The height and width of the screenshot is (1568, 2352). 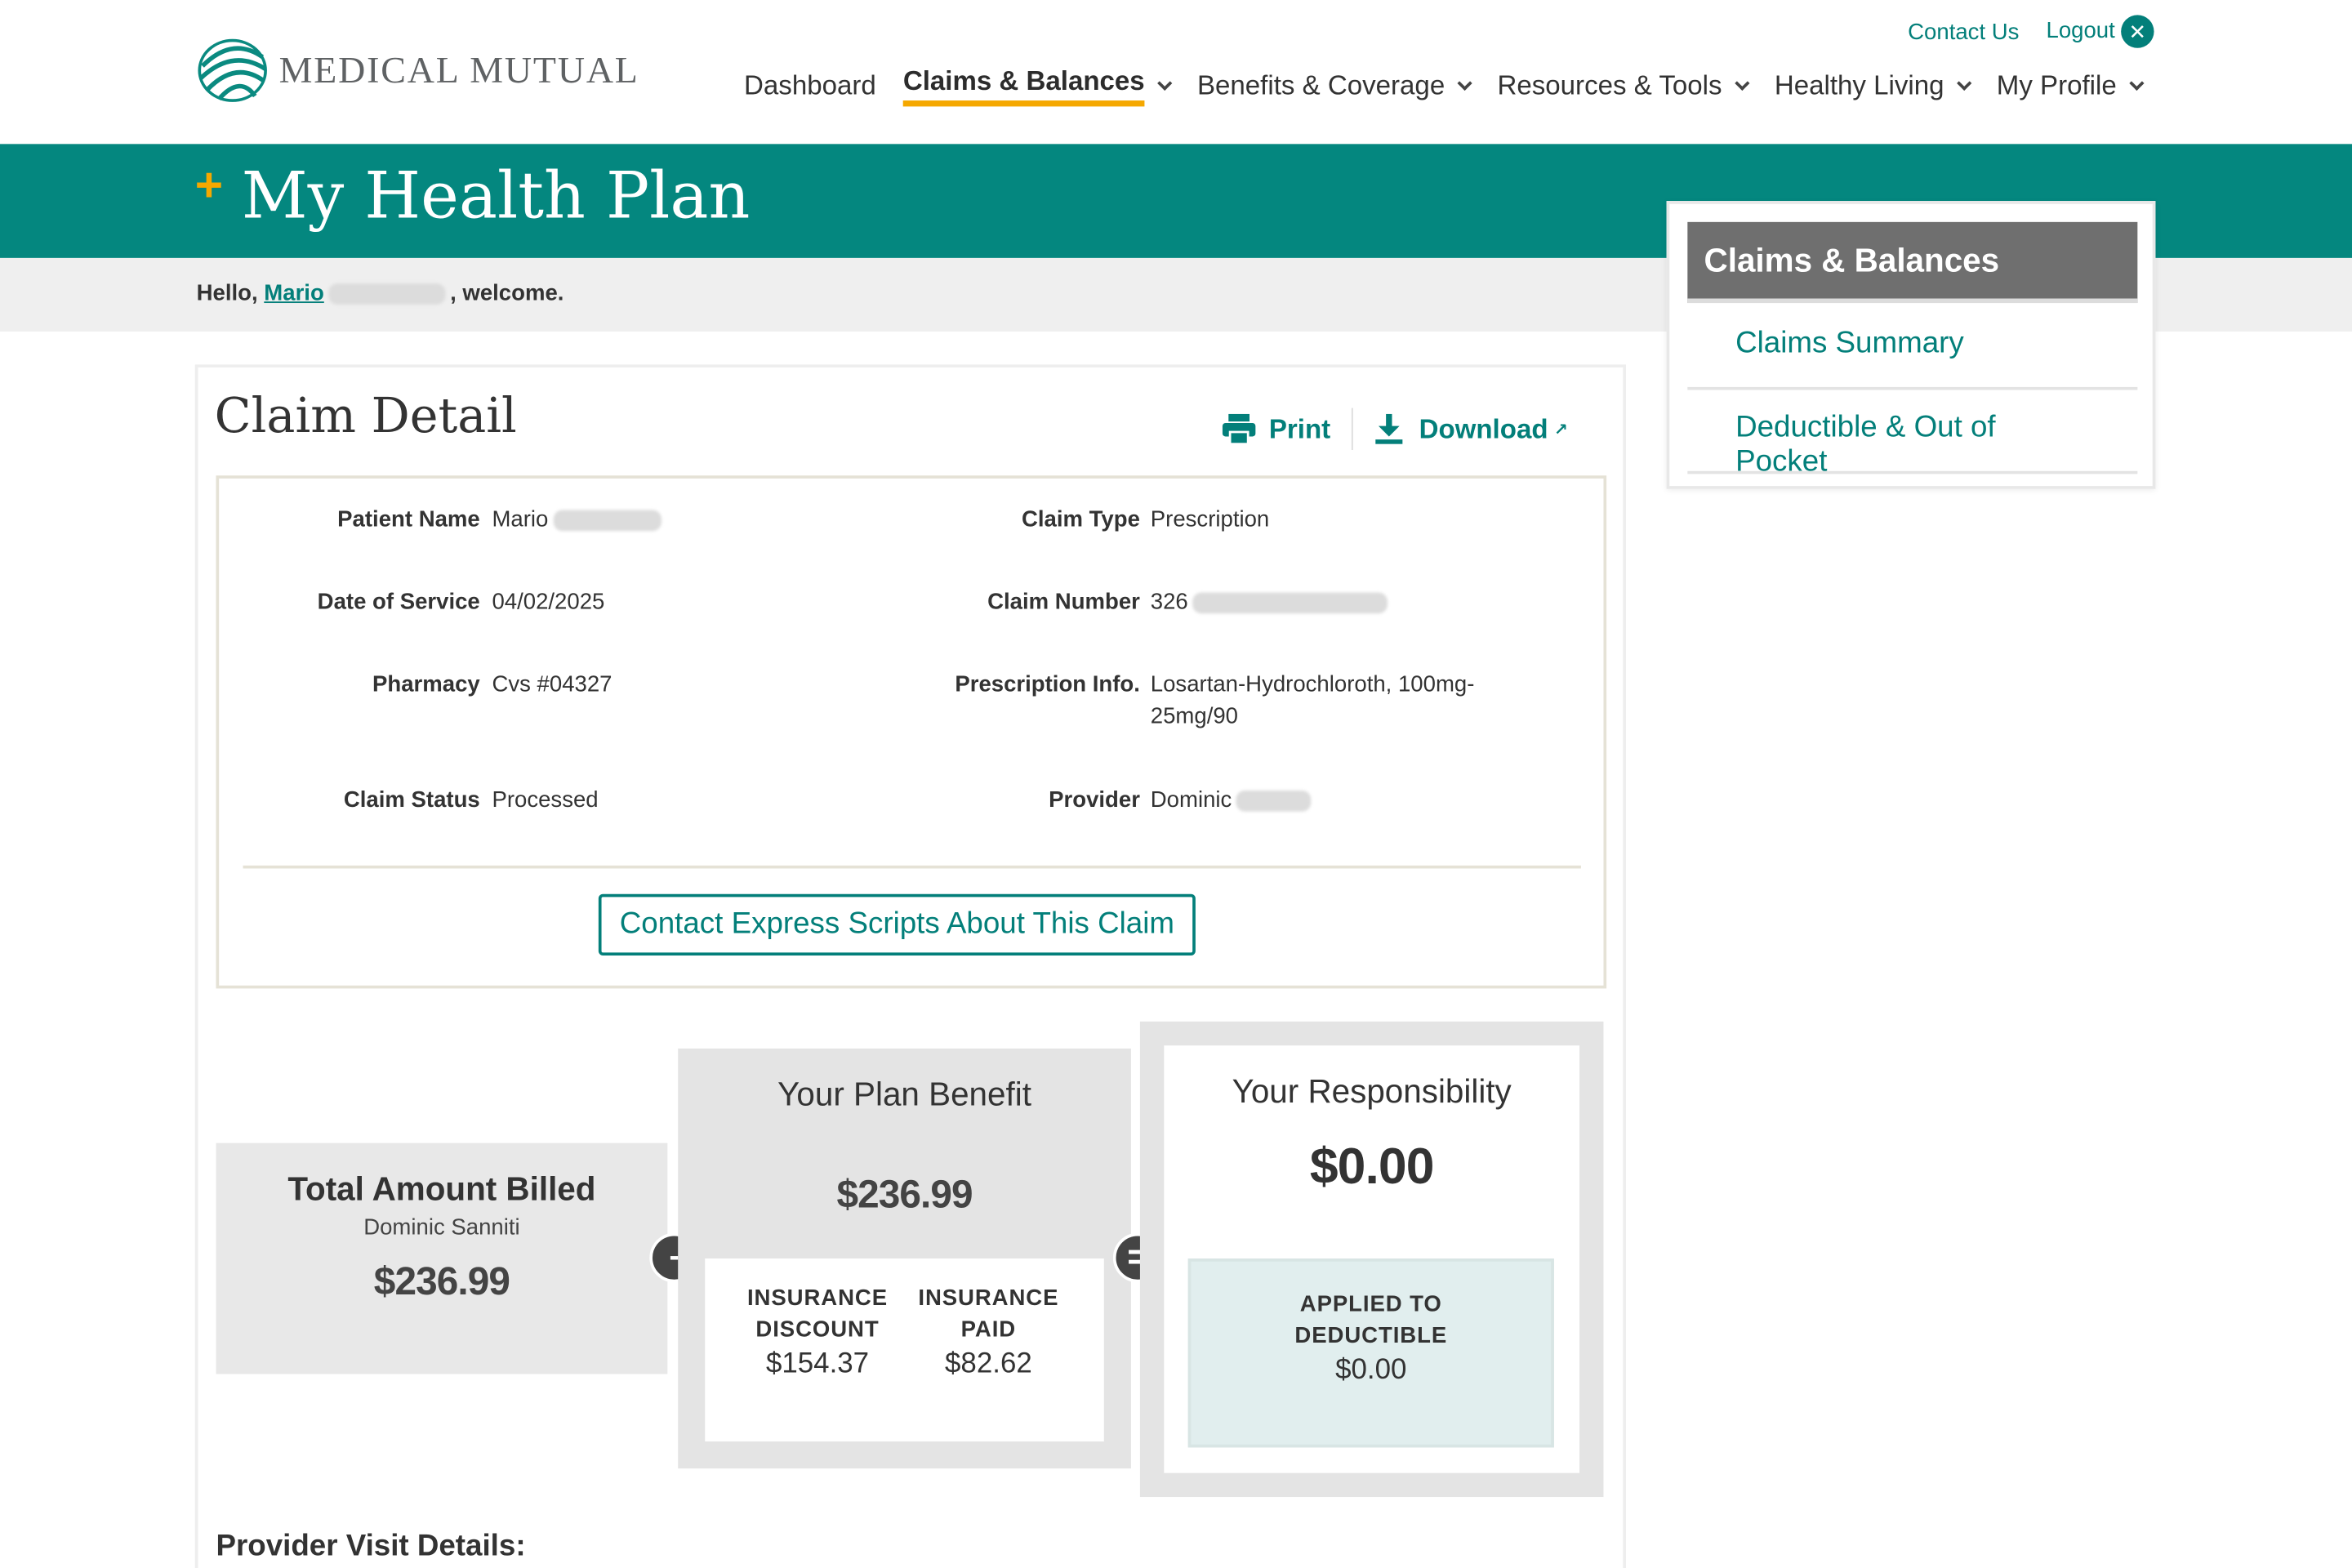 I want to click on patient-first-name: Mario, so click(x=520, y=519).